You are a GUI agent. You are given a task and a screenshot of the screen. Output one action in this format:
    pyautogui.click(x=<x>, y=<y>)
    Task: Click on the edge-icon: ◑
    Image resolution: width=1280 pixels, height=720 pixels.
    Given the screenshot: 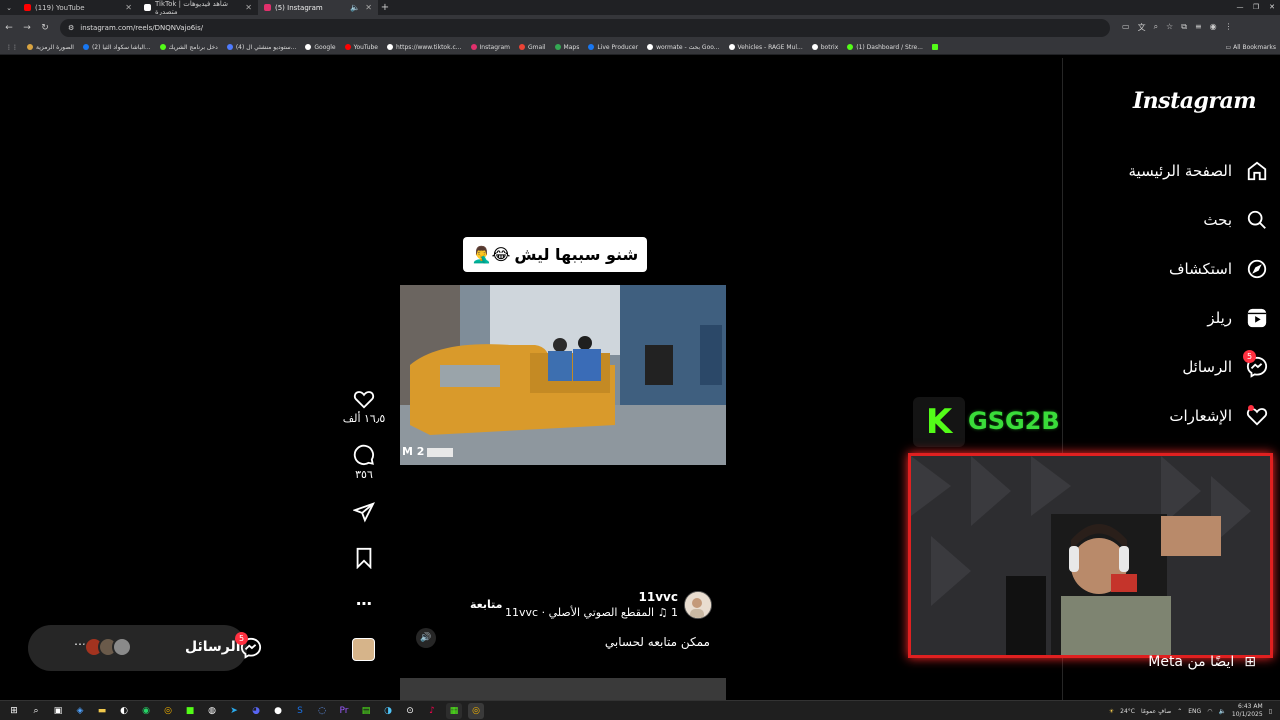 What is the action you would take?
    pyautogui.click(x=388, y=711)
    